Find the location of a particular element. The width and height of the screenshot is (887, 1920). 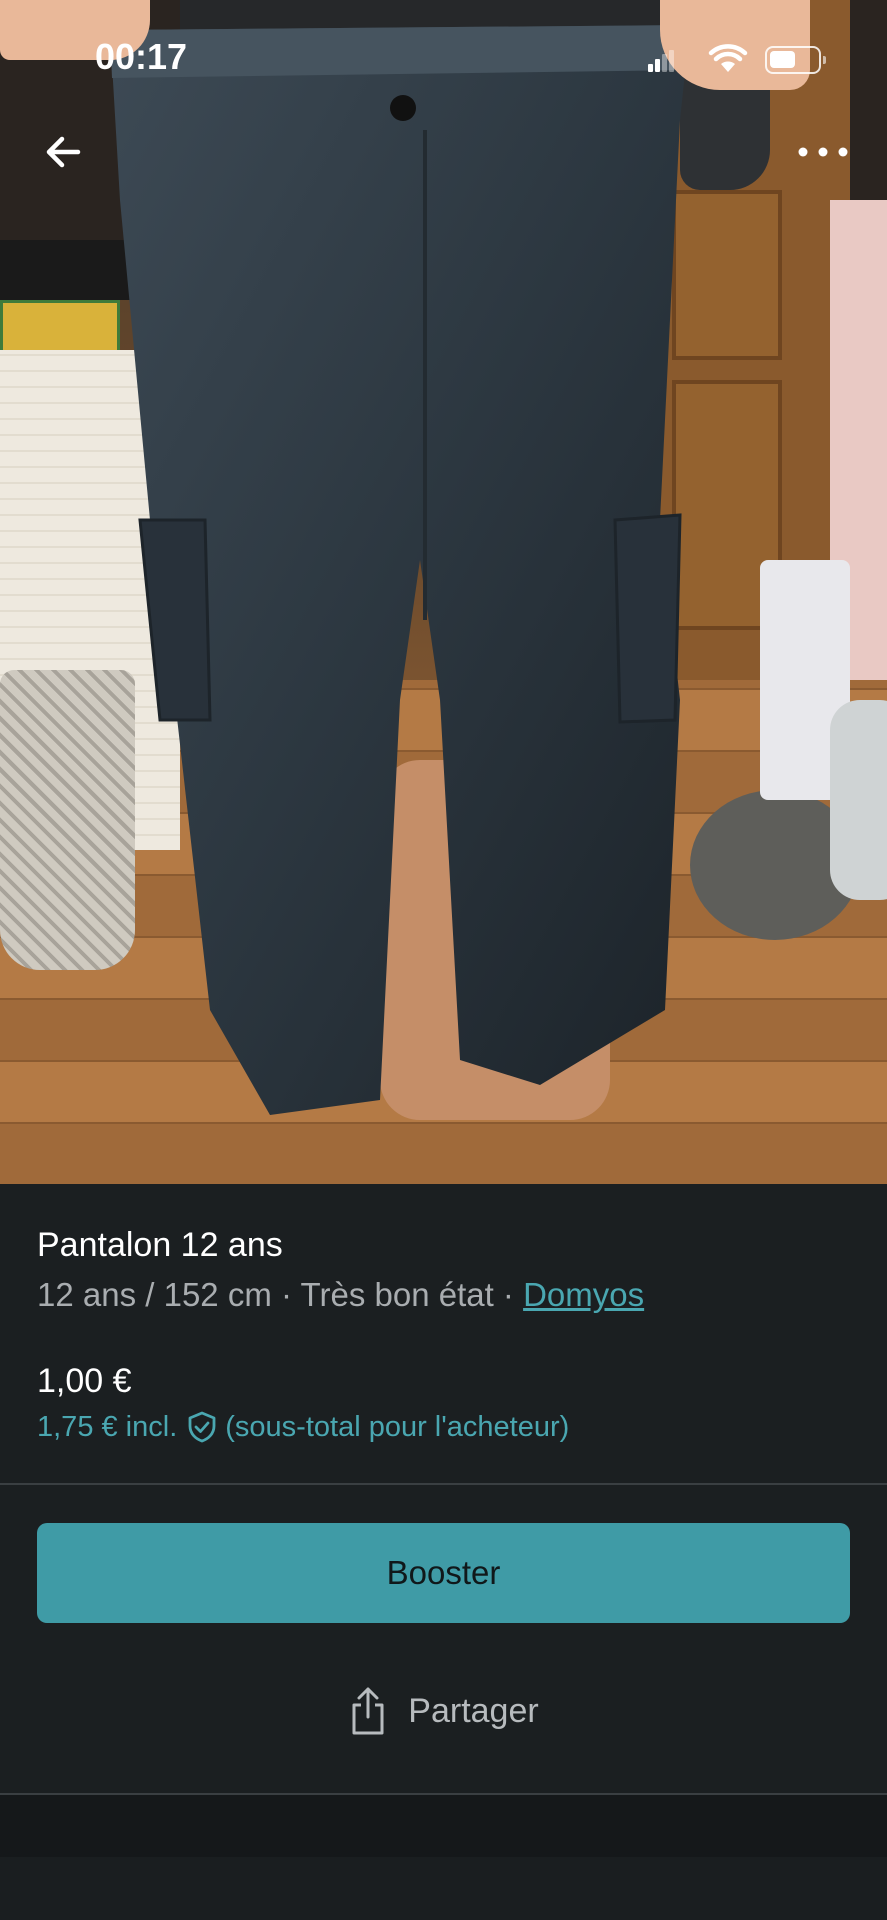

more-options-icon is located at coordinates (823, 152).